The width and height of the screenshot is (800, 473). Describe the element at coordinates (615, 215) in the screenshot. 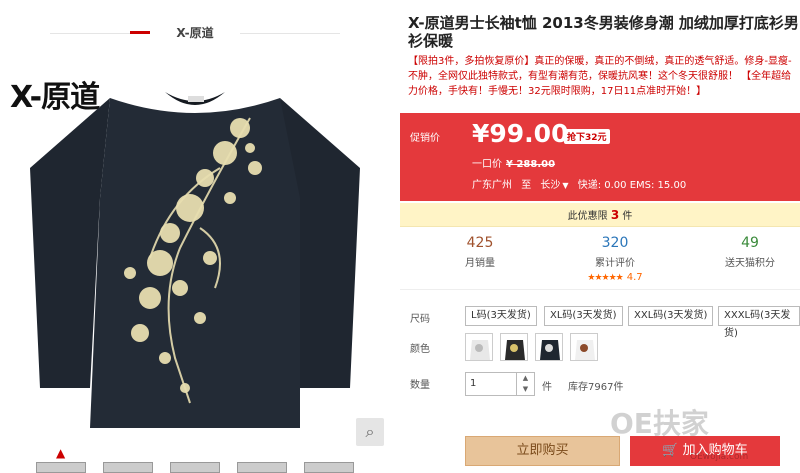

I see `limit-count: 3` at that location.